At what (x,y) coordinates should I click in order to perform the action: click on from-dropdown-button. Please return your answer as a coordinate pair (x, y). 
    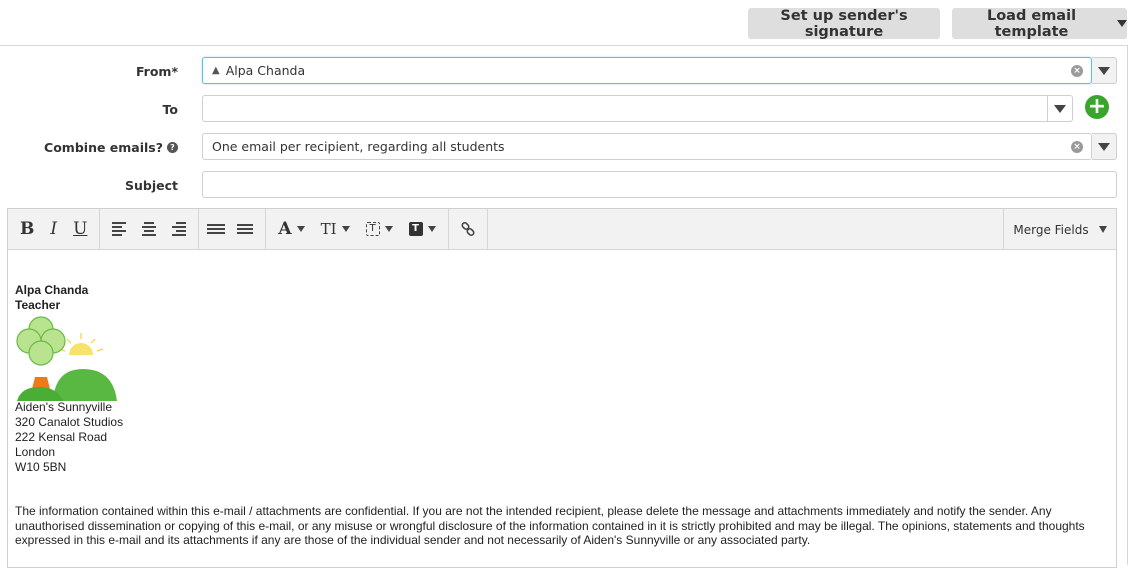
    Looking at the image, I should click on (1104, 70).